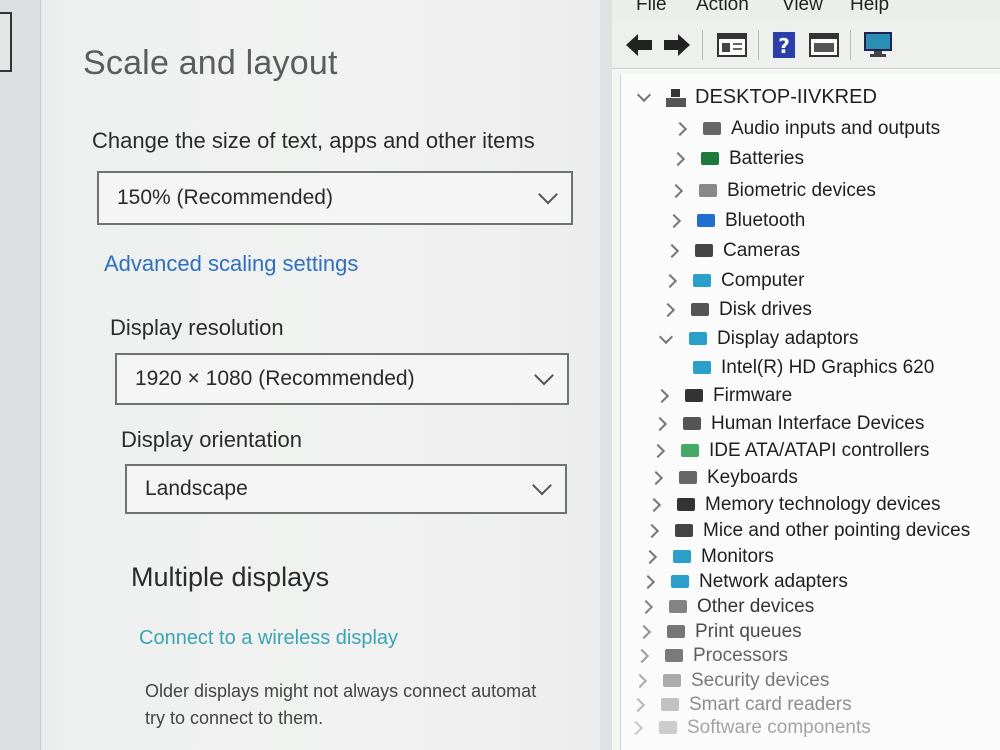 Image resolution: width=1000 pixels, height=750 pixels. Describe the element at coordinates (737, 159) in the screenshot. I see `device-category: Batteries` at that location.